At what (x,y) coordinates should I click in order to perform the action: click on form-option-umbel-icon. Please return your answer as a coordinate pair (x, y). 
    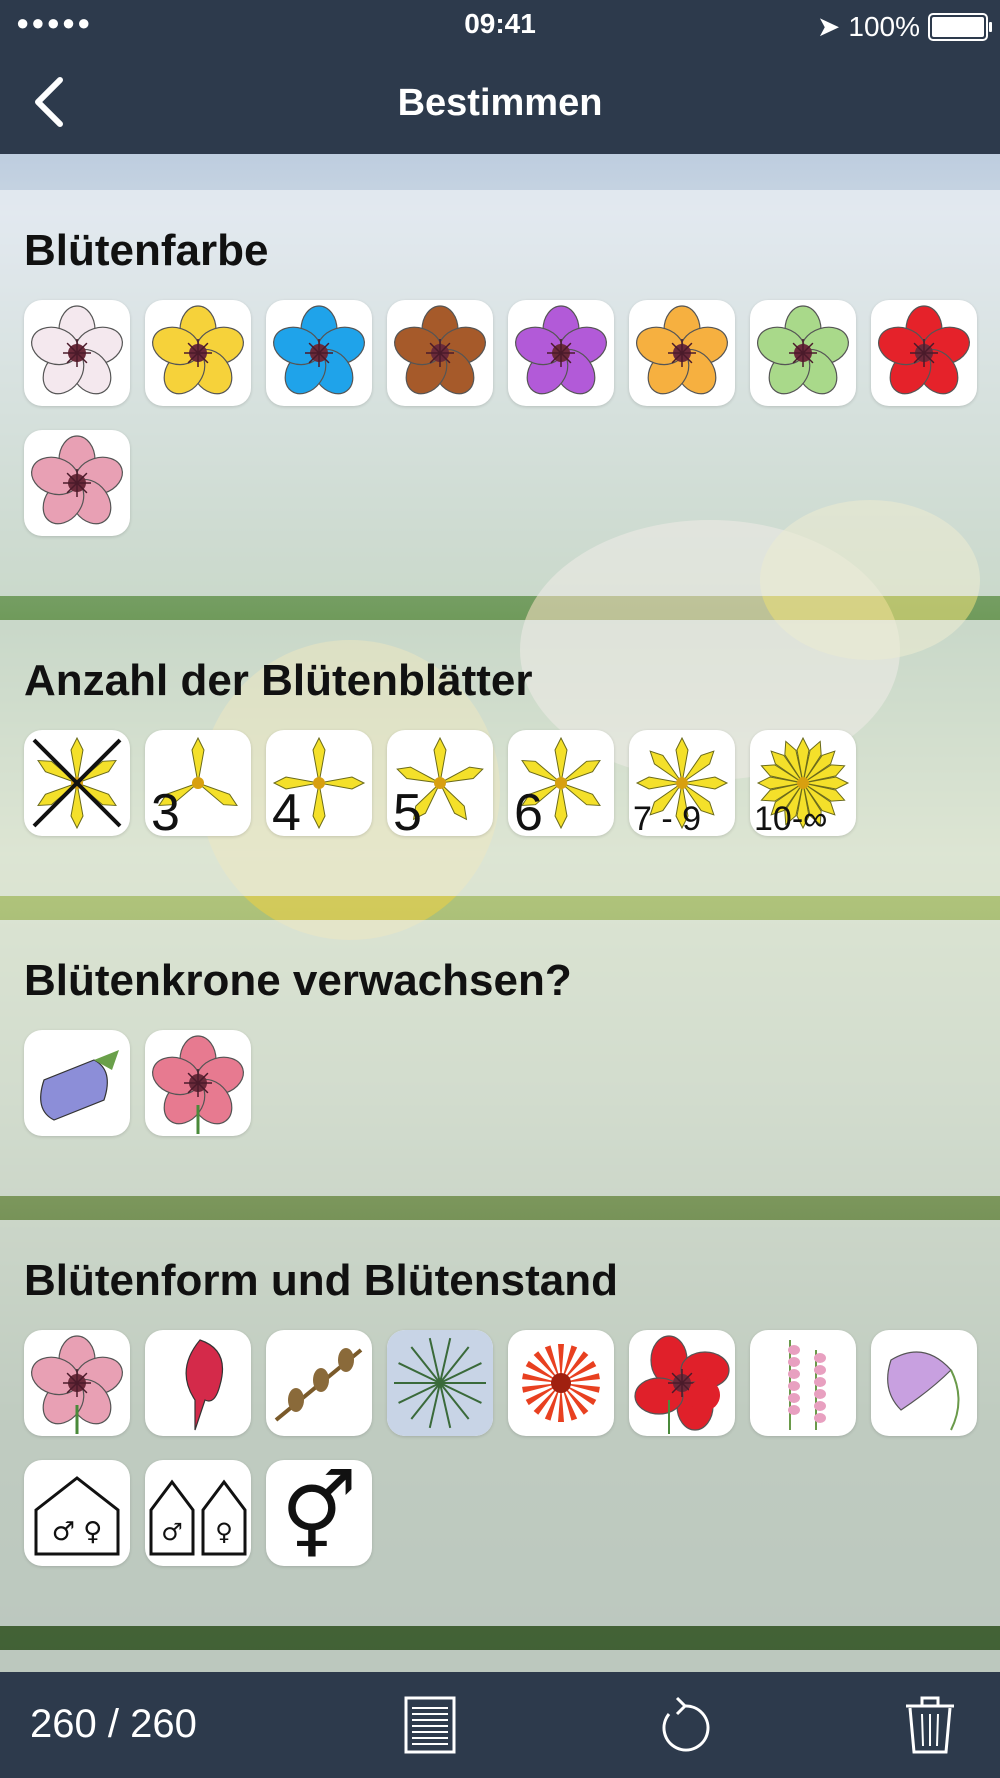
    Looking at the image, I should click on (440, 1383).